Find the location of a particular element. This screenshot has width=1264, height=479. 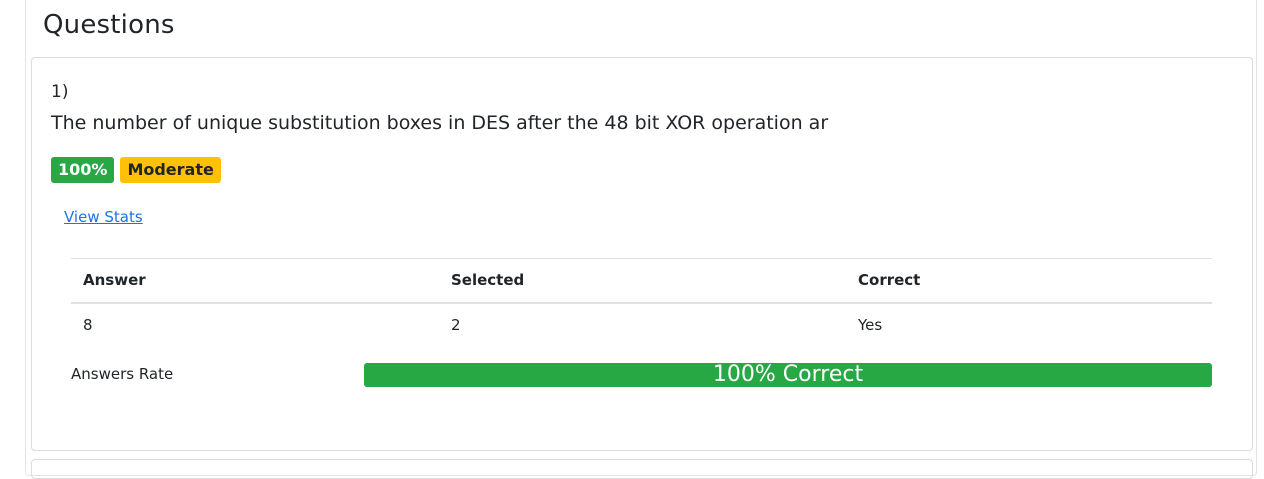

progress-fill: 100% Correct is located at coordinates (788, 375).